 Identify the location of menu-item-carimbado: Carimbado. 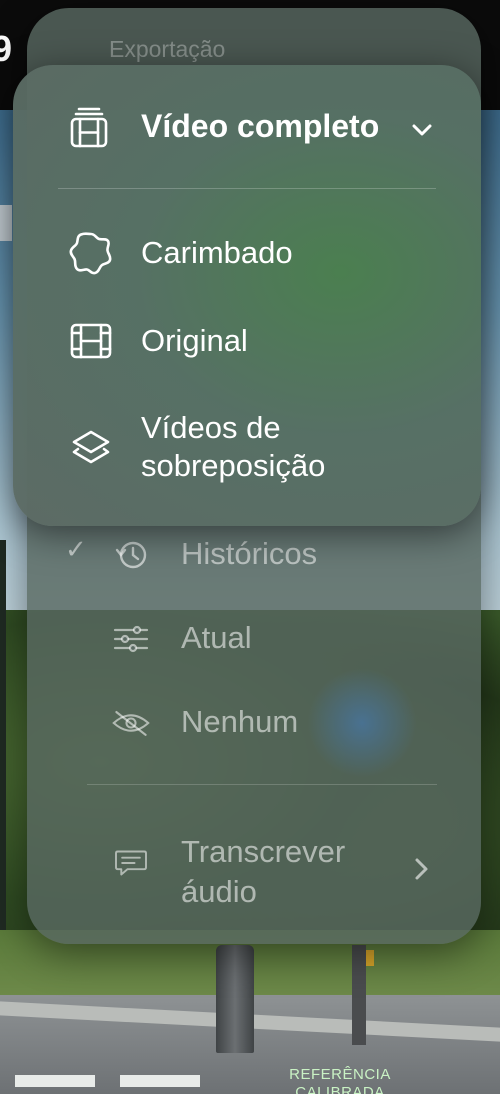
(247, 255).